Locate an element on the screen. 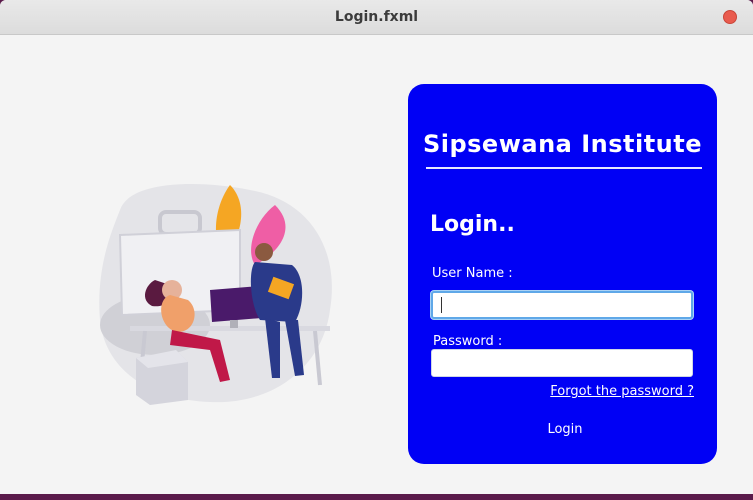  brand-divider is located at coordinates (564, 168).